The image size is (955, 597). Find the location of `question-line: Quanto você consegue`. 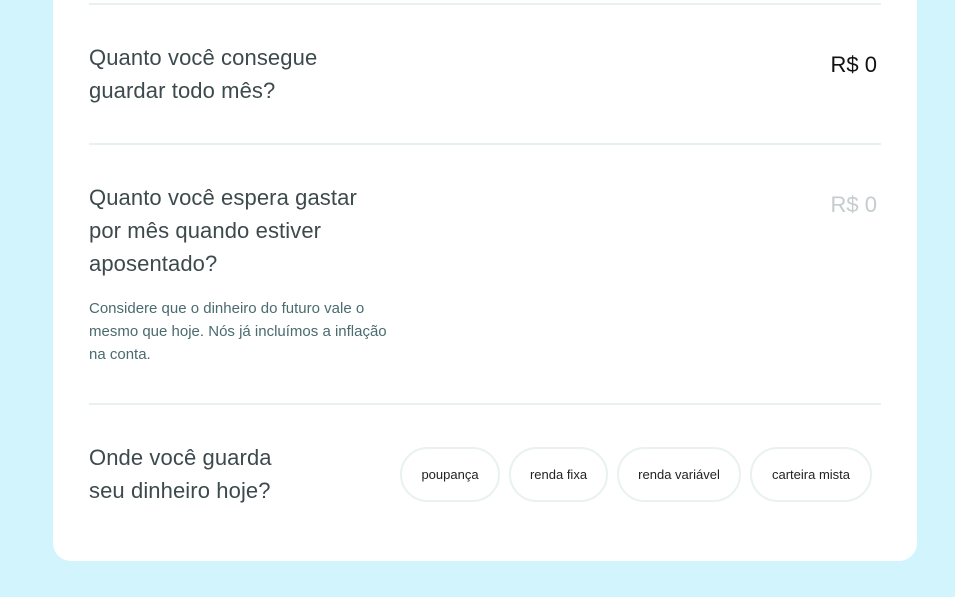

question-line: Quanto você consegue is located at coordinates (203, 57).